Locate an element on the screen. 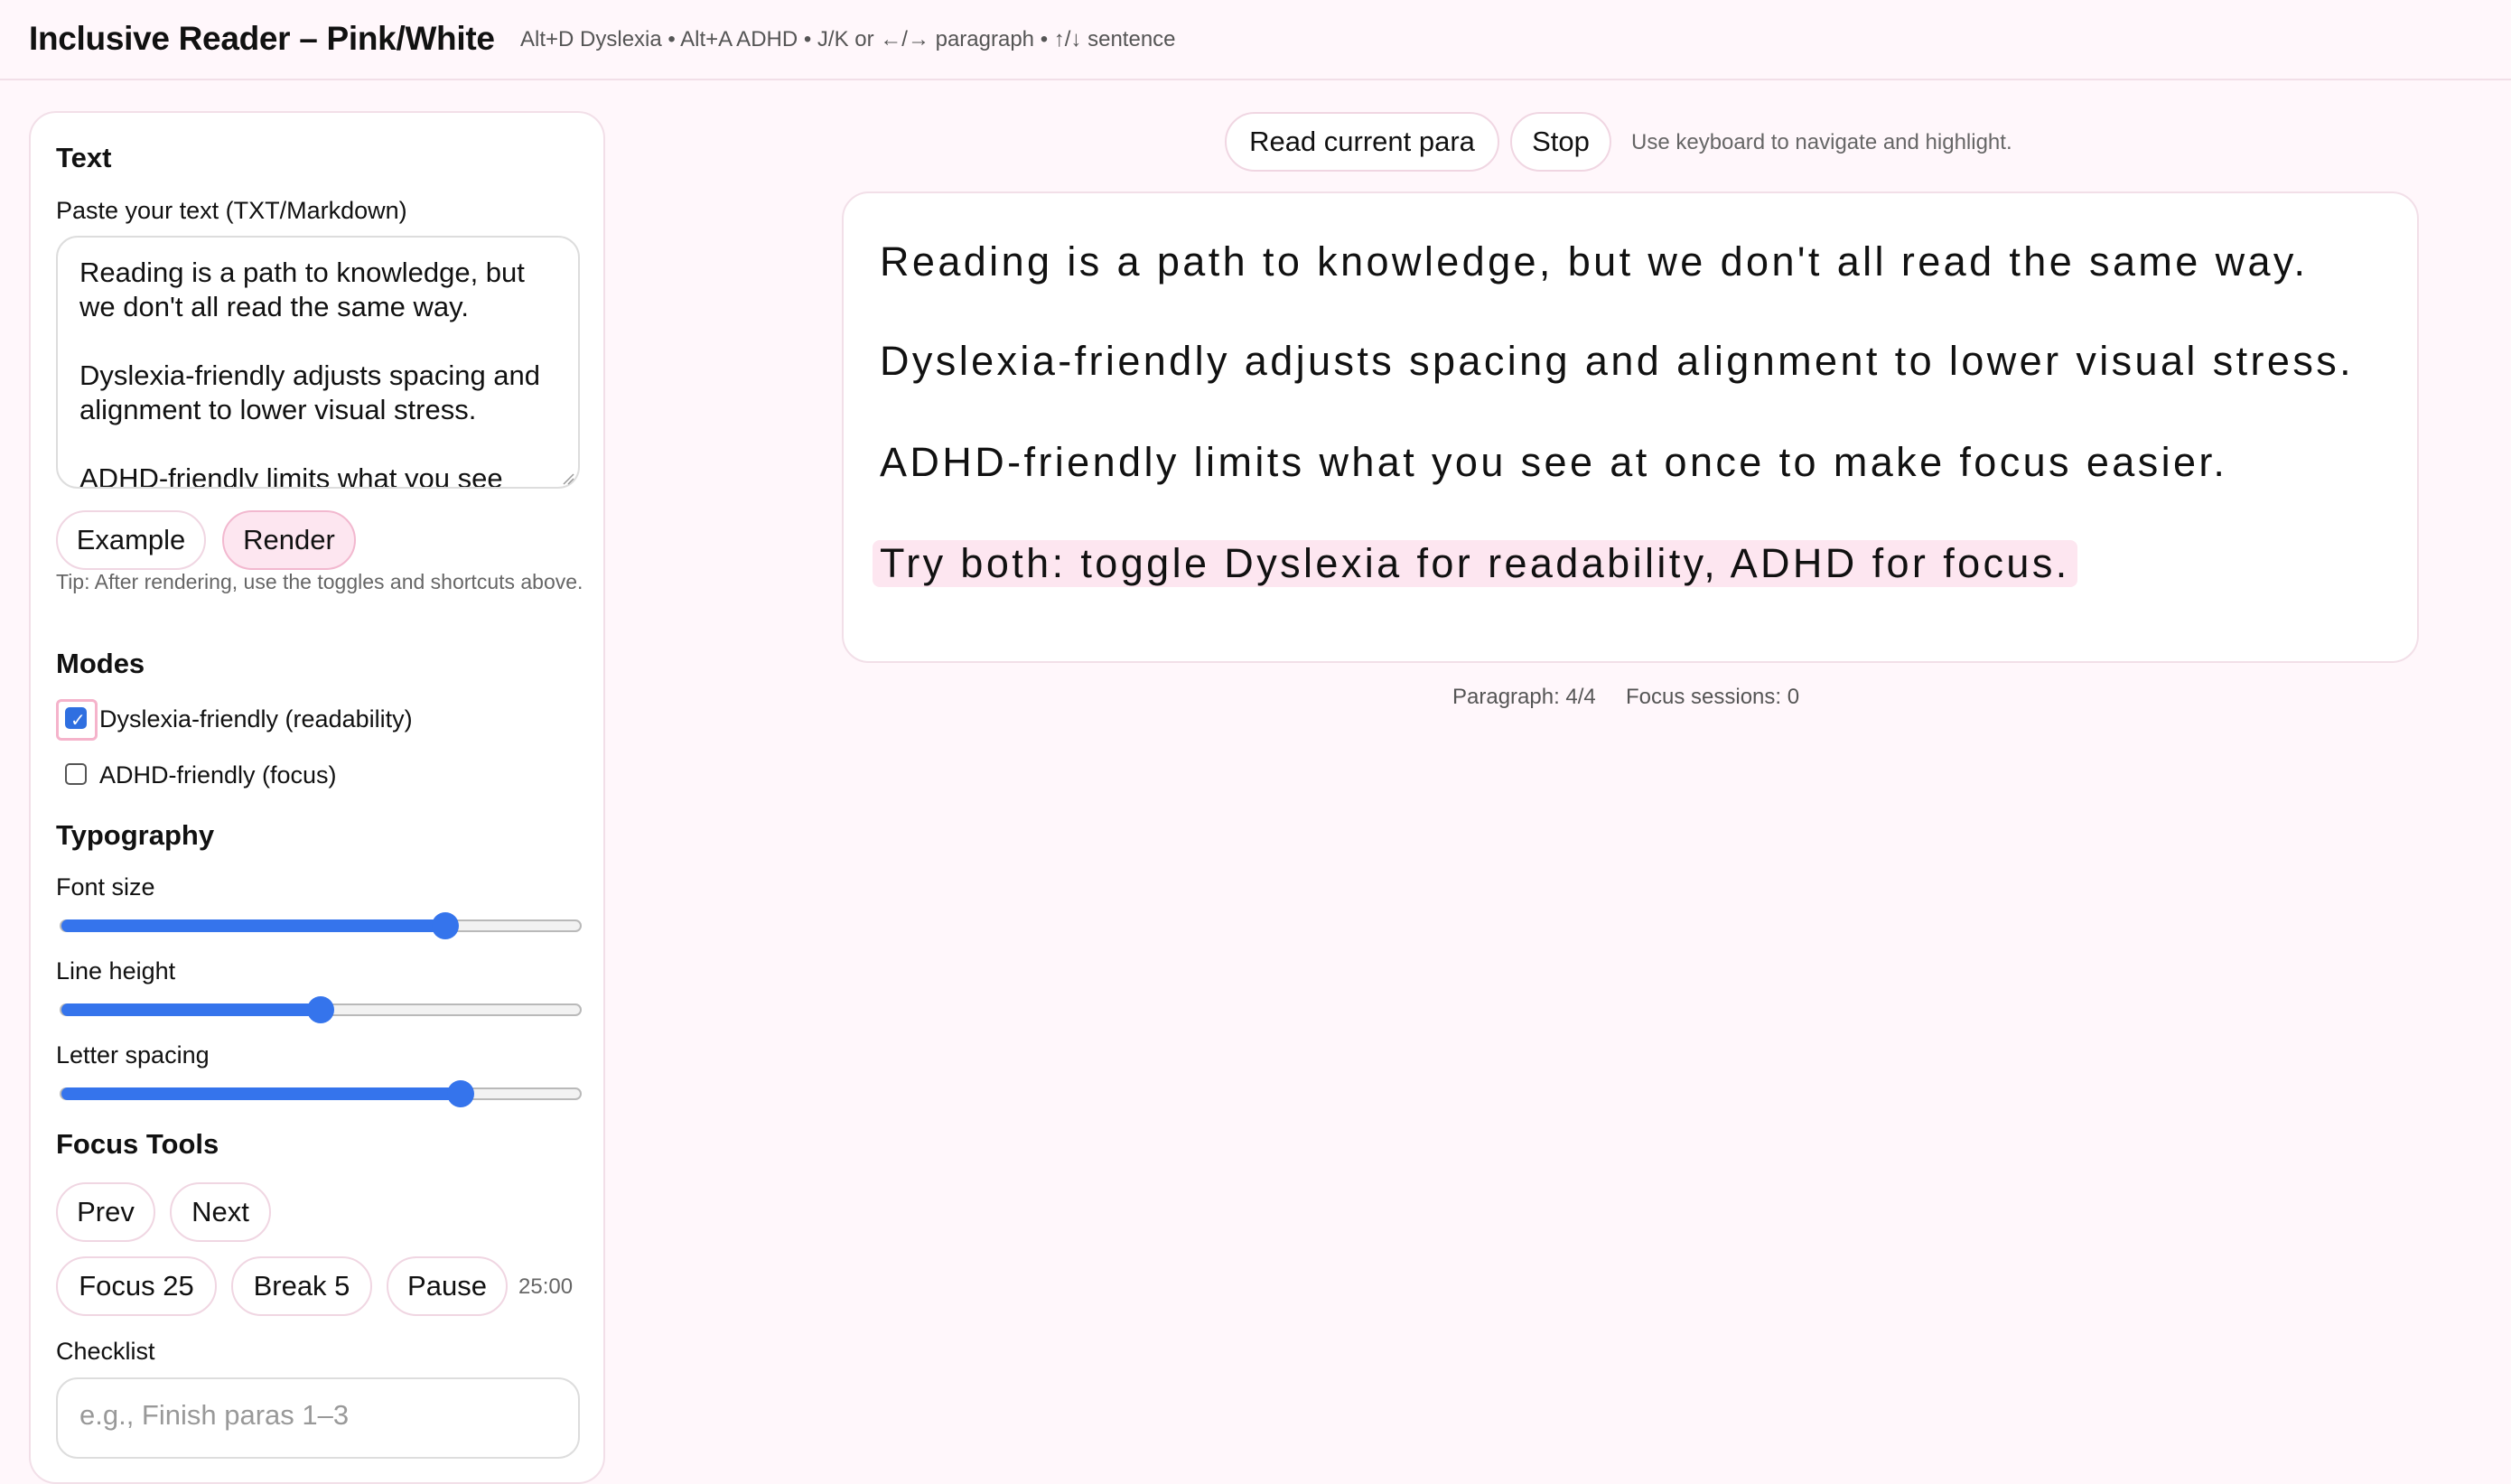 This screenshot has height=1484, width=2511. modes-section-title: Modes is located at coordinates (101, 663).